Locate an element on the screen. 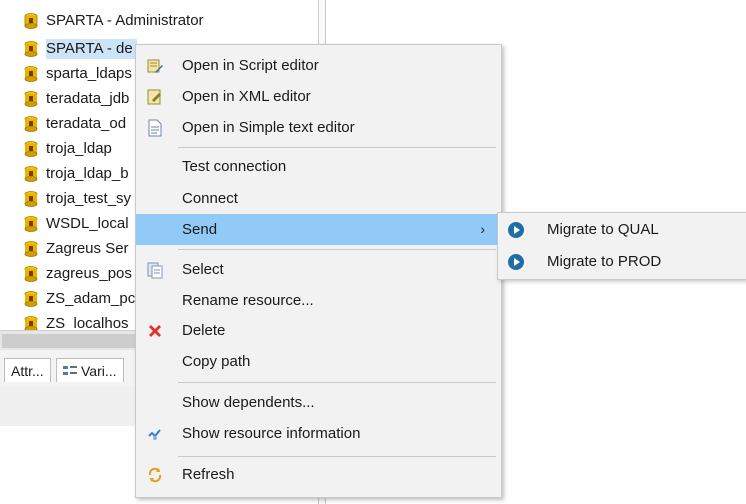  menu-item-copy-path: Copy path is located at coordinates (317, 361).